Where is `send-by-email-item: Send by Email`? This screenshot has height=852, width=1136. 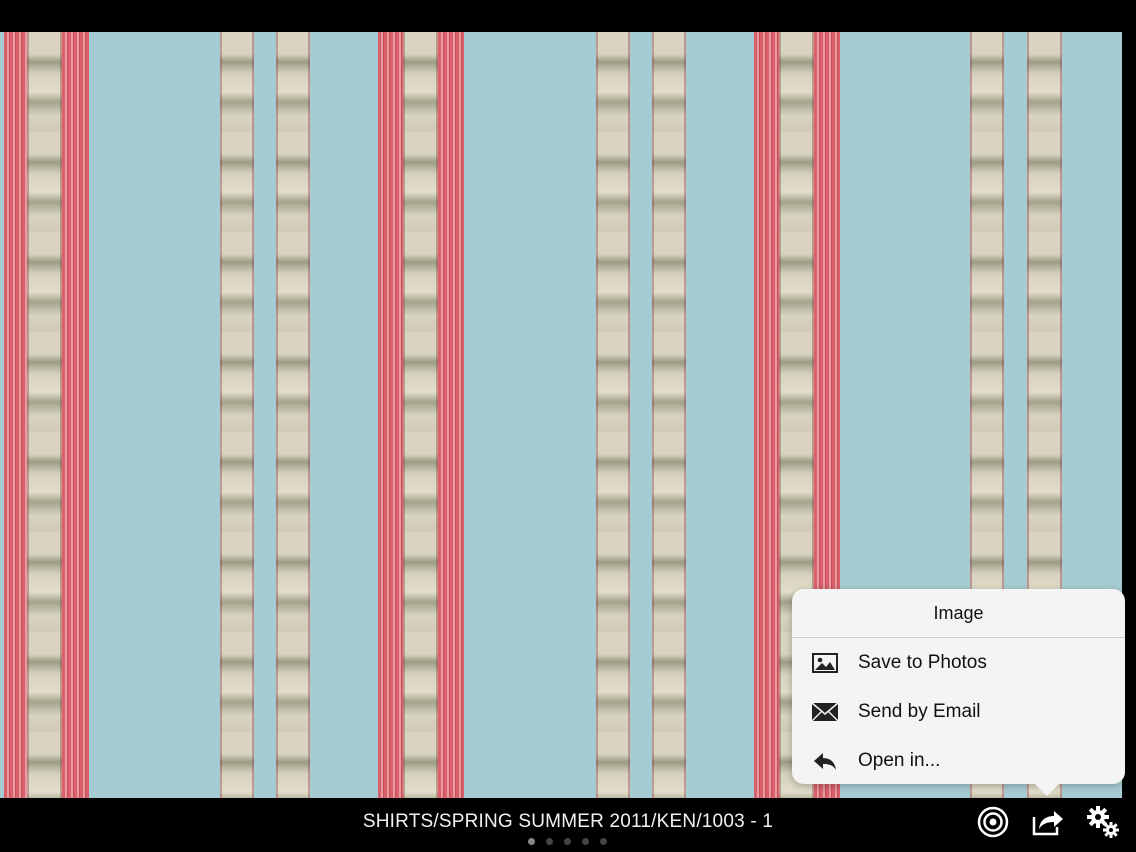
send-by-email-item: Send by Email is located at coordinates (958, 711).